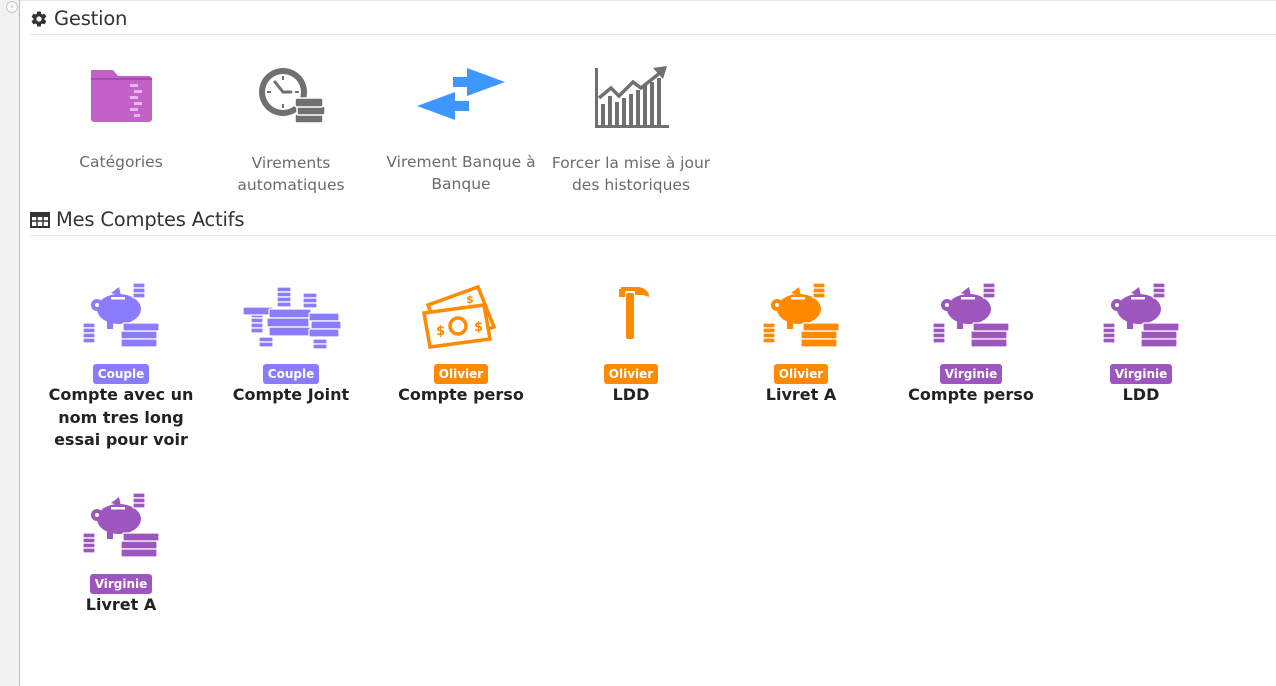 Image resolution: width=1276 pixels, height=686 pixels. Describe the element at coordinates (653, 19) in the screenshot. I see `gestion-header: Gestion` at that location.